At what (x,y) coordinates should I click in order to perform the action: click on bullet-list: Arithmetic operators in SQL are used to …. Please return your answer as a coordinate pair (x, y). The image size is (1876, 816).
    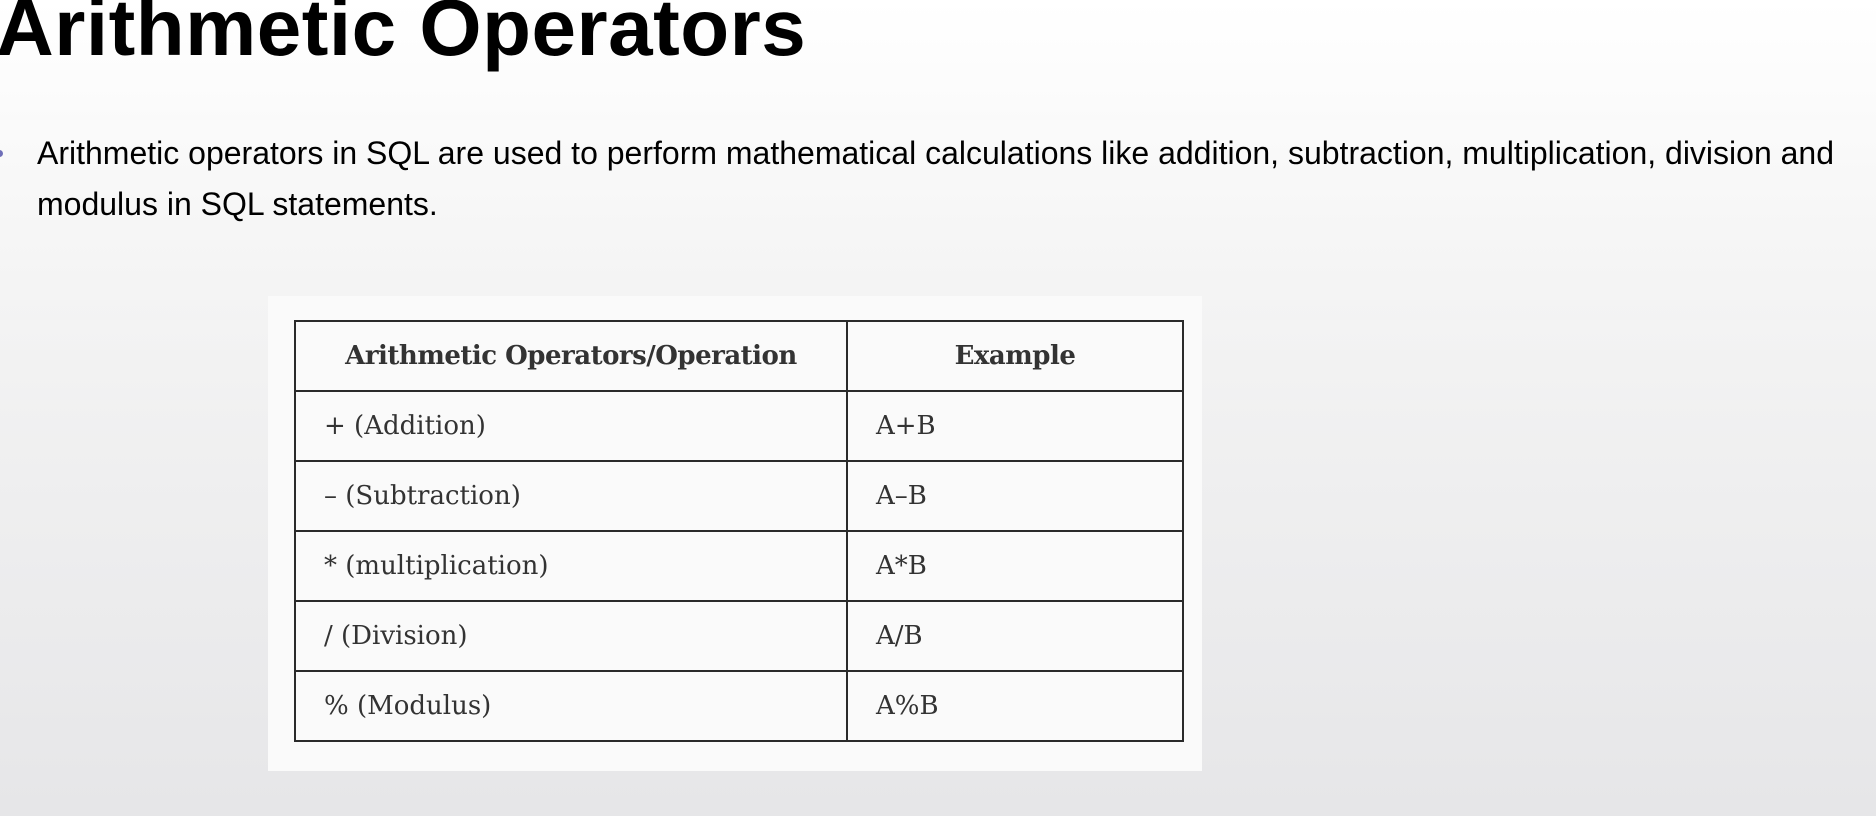
    Looking at the image, I should click on (930, 179).